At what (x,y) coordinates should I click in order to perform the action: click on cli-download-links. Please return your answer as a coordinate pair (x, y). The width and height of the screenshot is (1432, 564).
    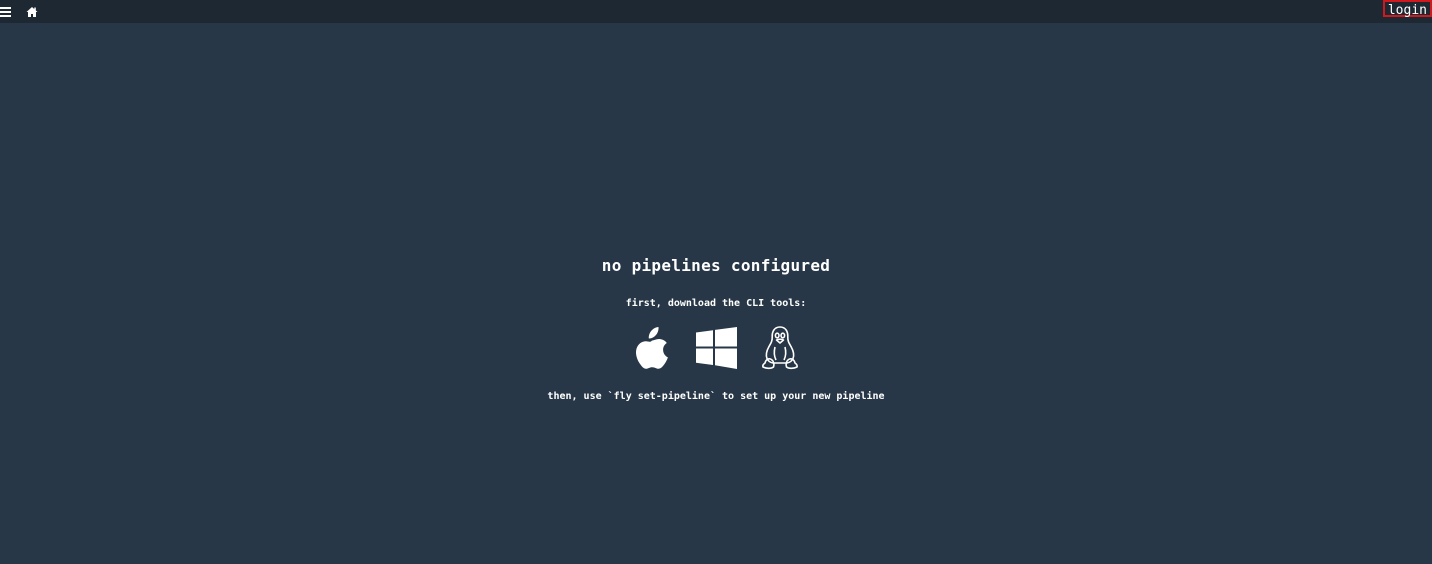
    Looking at the image, I should click on (716, 348).